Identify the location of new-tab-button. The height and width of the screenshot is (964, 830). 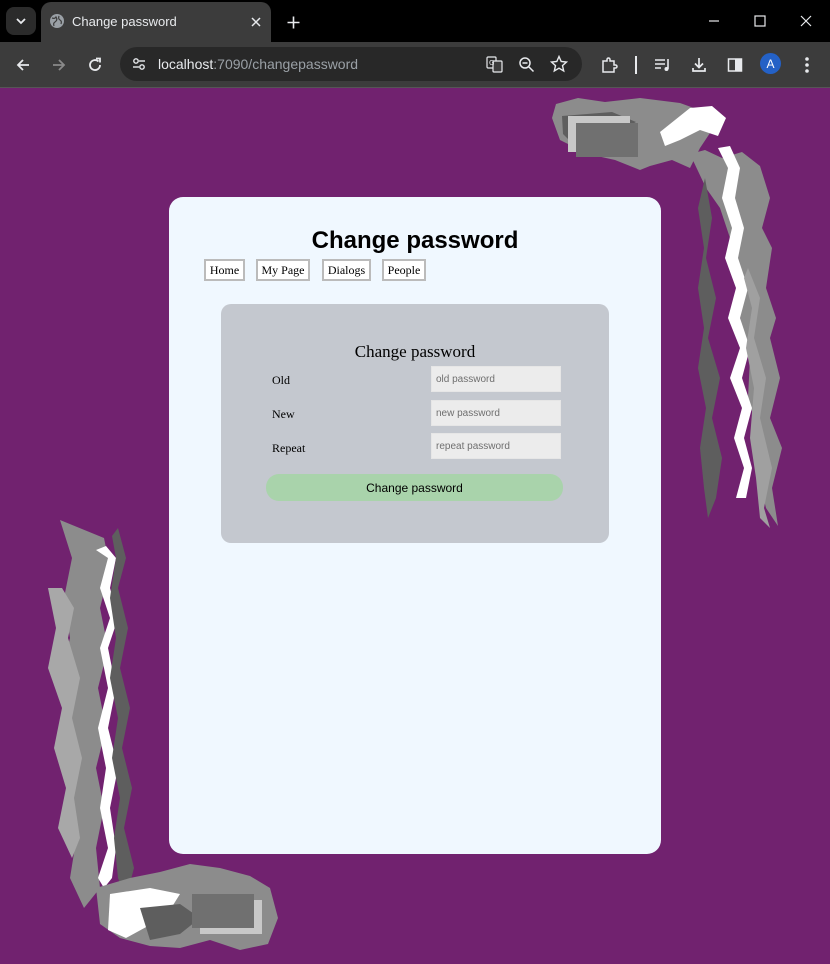
(293, 22).